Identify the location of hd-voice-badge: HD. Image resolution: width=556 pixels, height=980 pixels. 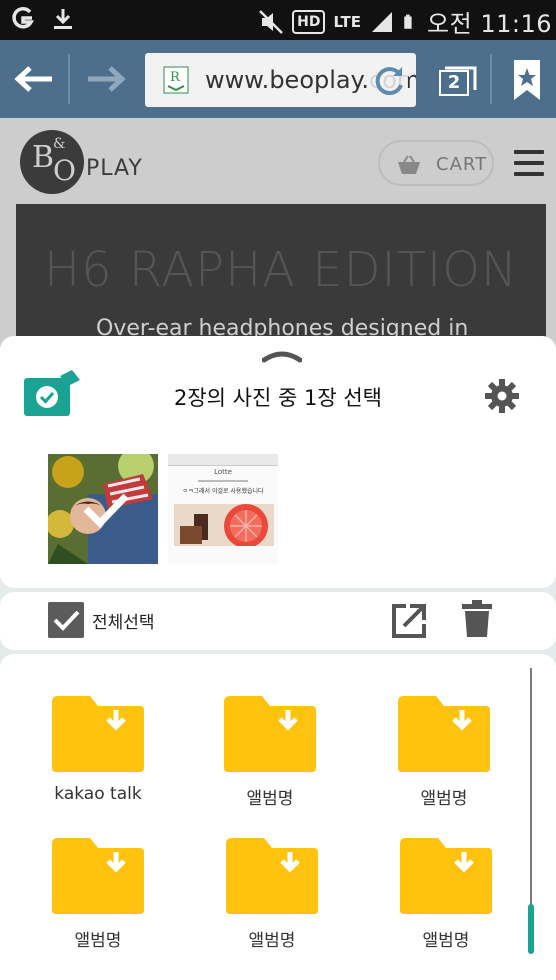
(309, 21).